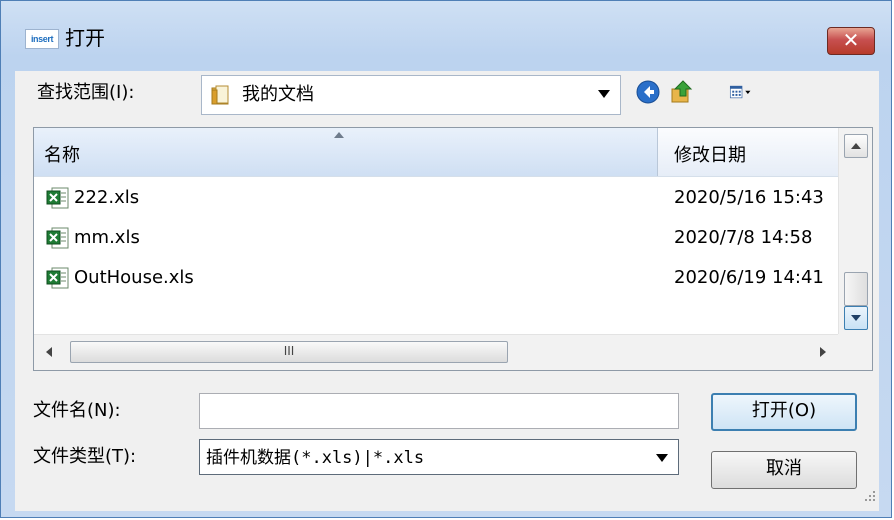  What do you see at coordinates (784, 470) in the screenshot?
I see `cancel-button: 取消` at bounding box center [784, 470].